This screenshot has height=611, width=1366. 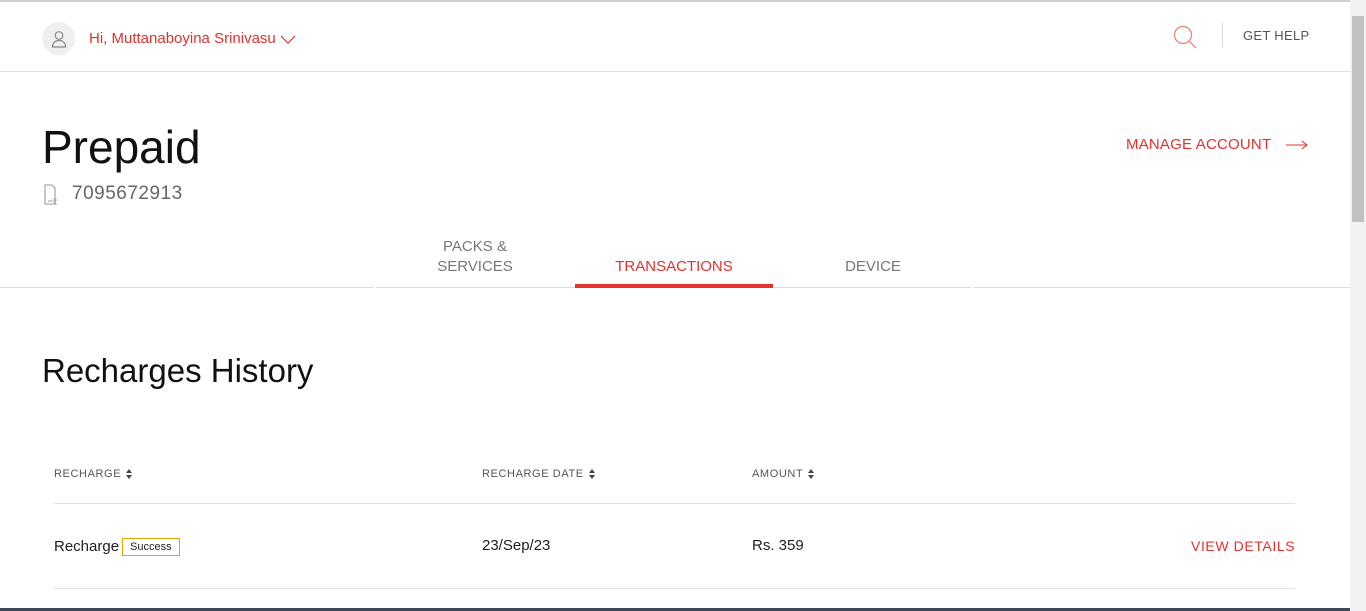 What do you see at coordinates (475, 246) in the screenshot?
I see `tab-packs-line1: PACKS &` at bounding box center [475, 246].